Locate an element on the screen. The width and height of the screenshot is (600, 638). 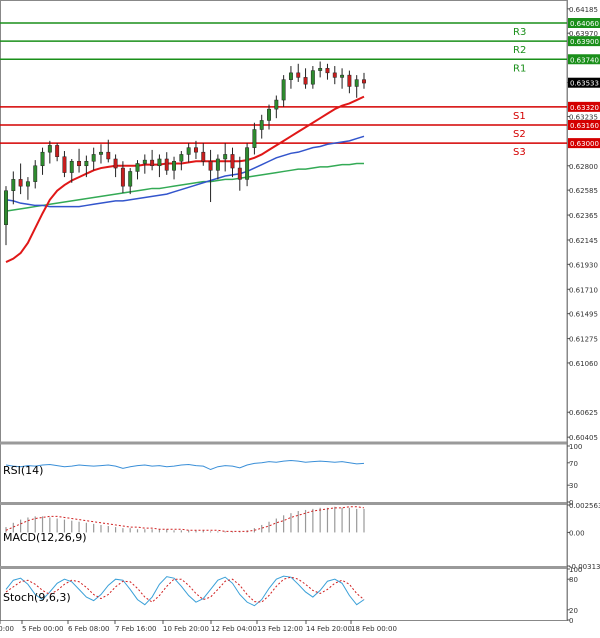
time-tick-label: 13 Feb 12:00 is located at coordinates (280, 629).